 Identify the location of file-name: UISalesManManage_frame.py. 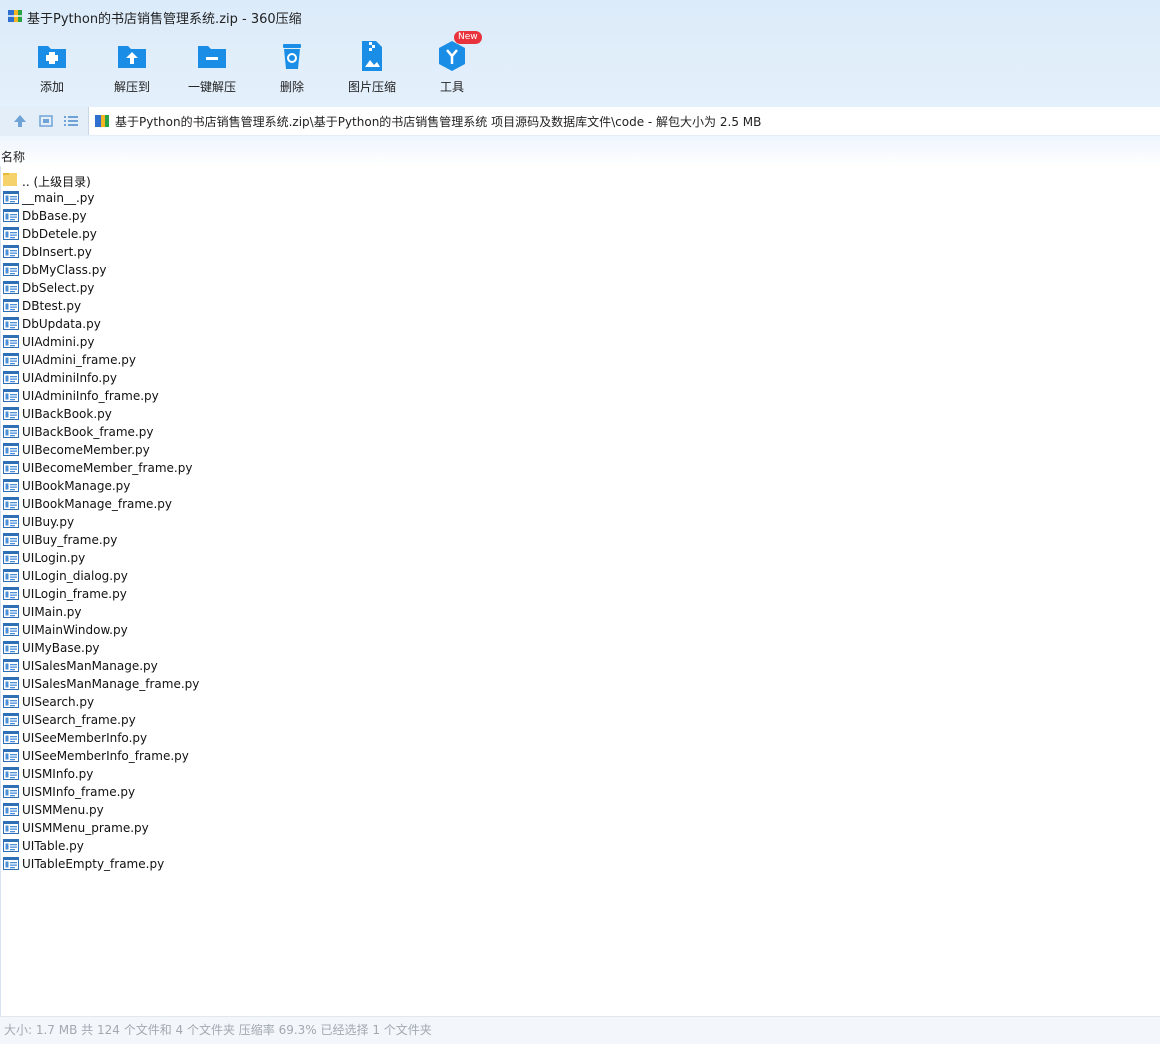
(111, 684).